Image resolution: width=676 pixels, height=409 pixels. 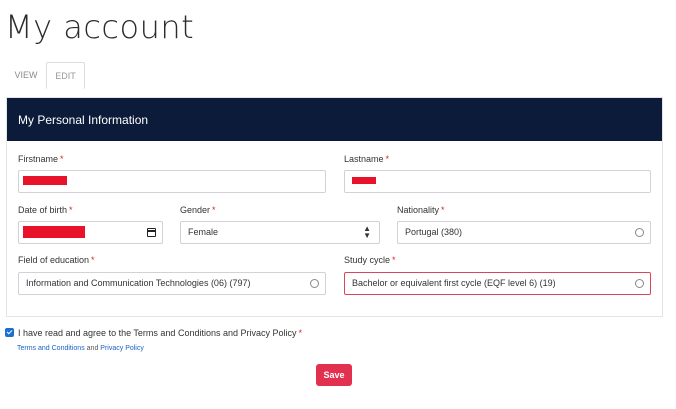 I want to click on firstname-field, so click(x=172, y=181).